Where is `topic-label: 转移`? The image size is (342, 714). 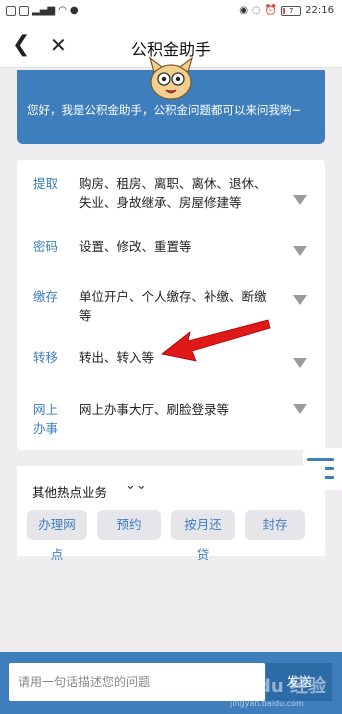 topic-label: 转移 is located at coordinates (46, 357).